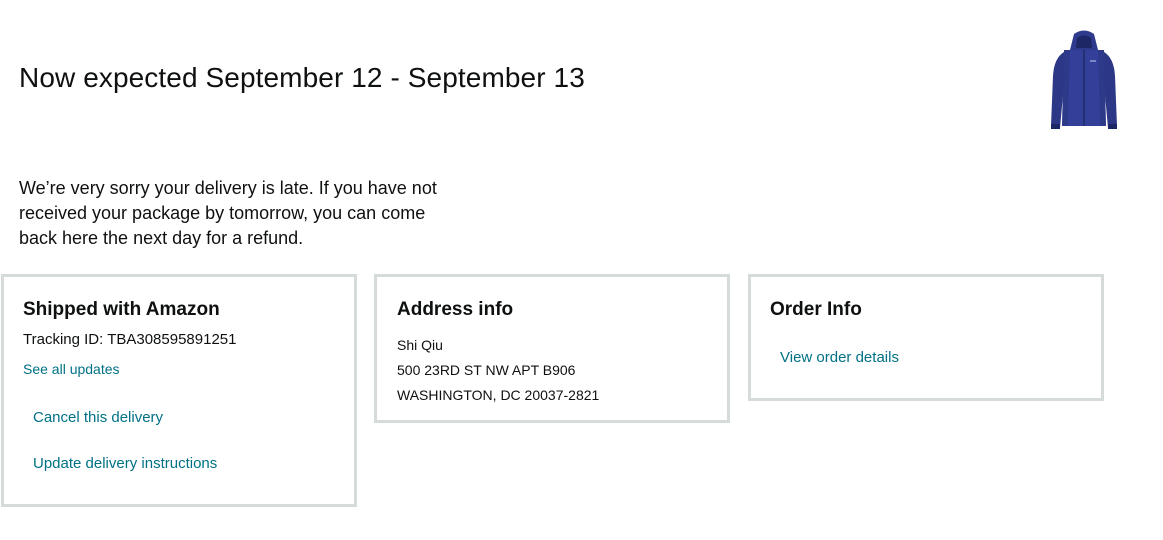  I want to click on blue-jacket-icon, so click(1084, 79).